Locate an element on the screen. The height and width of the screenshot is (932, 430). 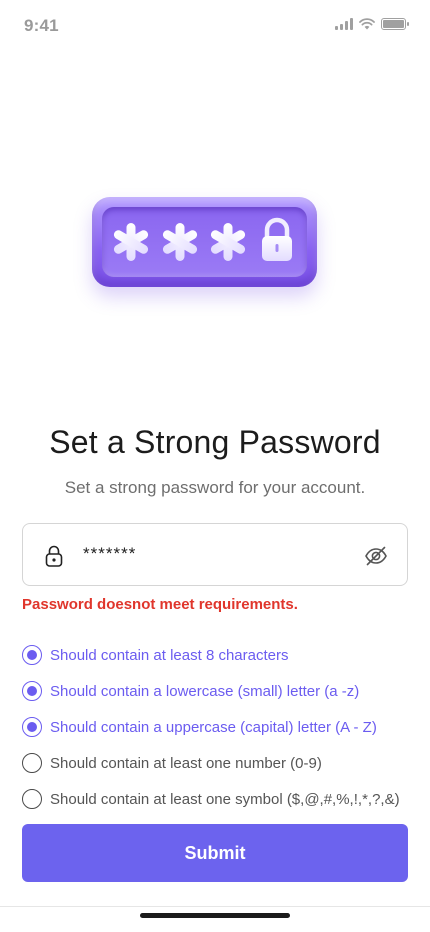
status-icons is located at coordinates (372, 24).